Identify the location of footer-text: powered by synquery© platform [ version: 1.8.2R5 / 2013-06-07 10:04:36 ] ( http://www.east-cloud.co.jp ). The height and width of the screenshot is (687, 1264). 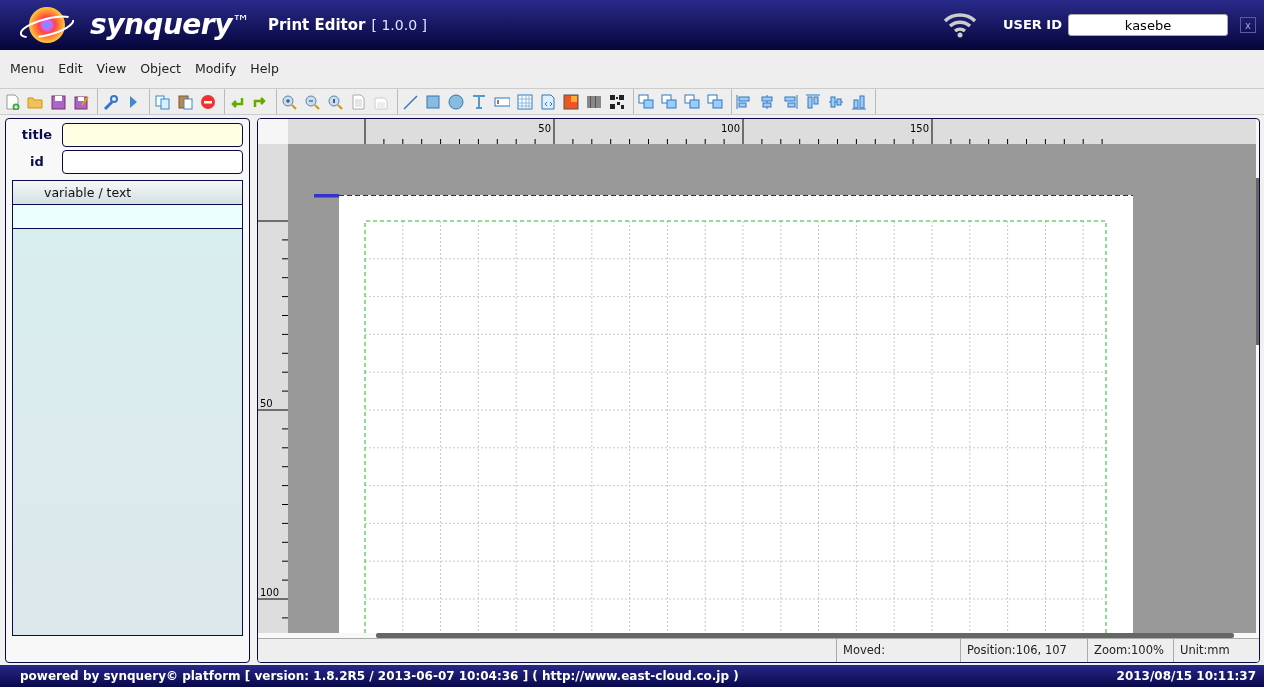
(379, 676).